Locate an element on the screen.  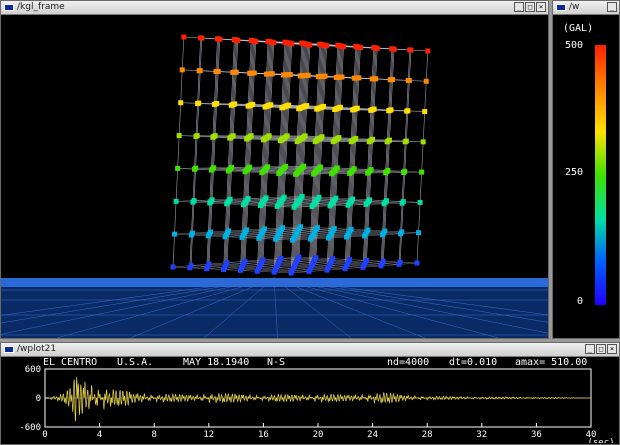
x-tick-label: 16 is located at coordinates (263, 435).